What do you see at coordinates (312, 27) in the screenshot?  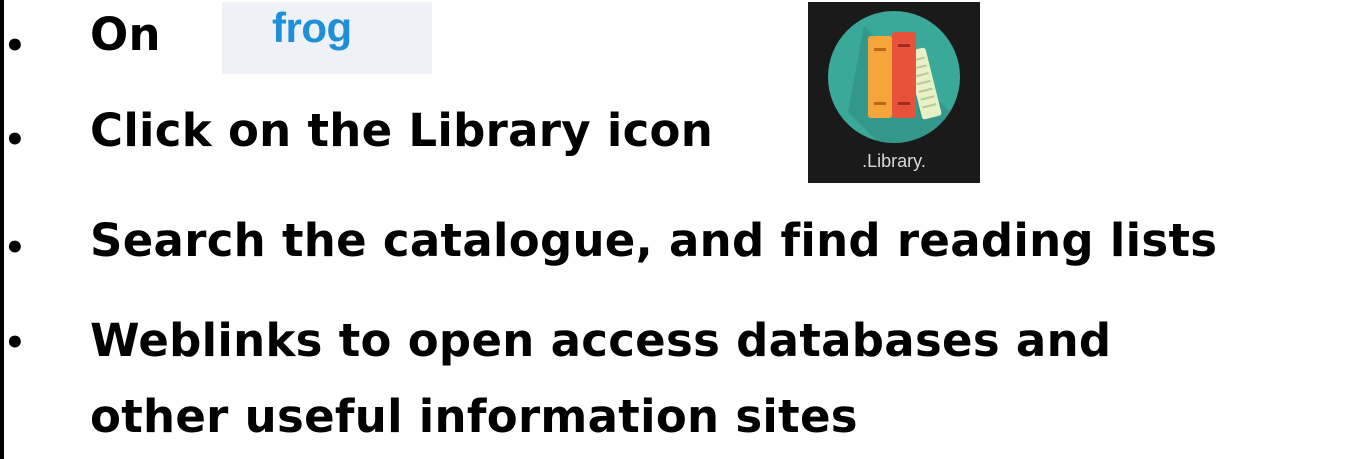 I see `frog-logo-text: frog` at bounding box center [312, 27].